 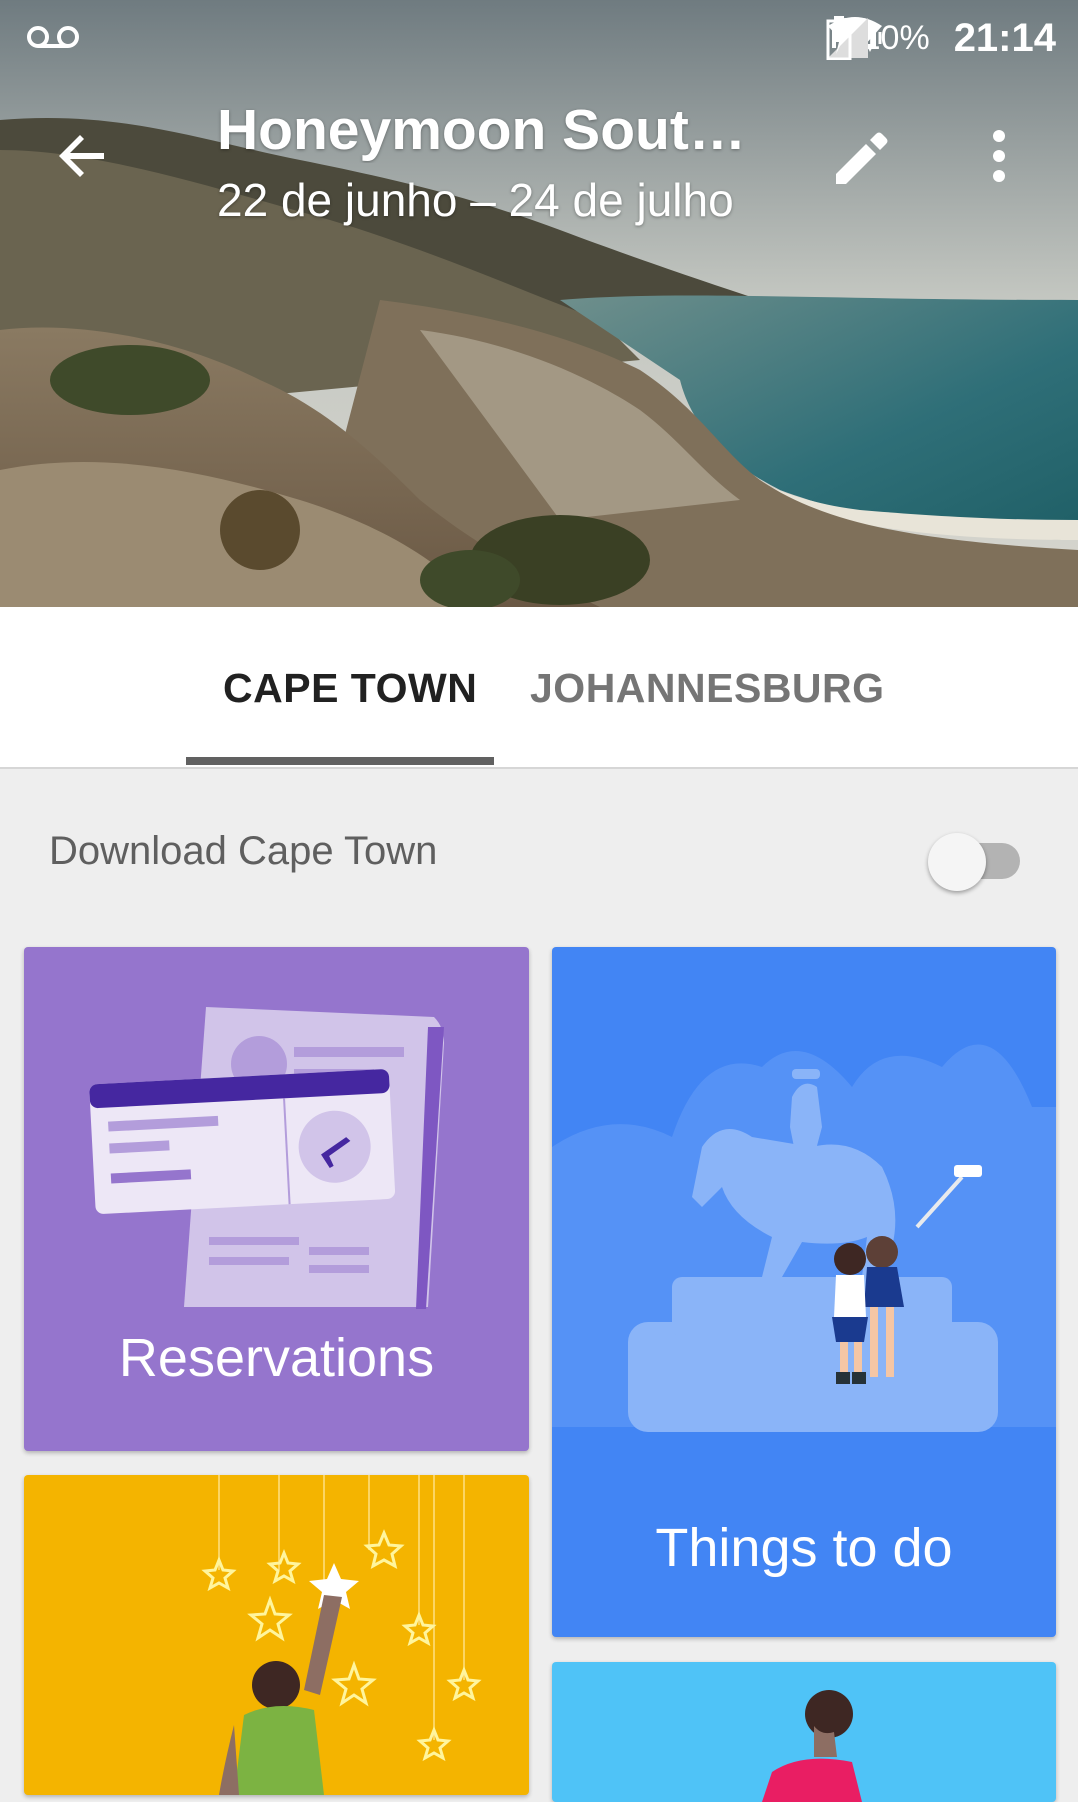 What do you see at coordinates (957, 862) in the screenshot?
I see `toggle-thumb` at bounding box center [957, 862].